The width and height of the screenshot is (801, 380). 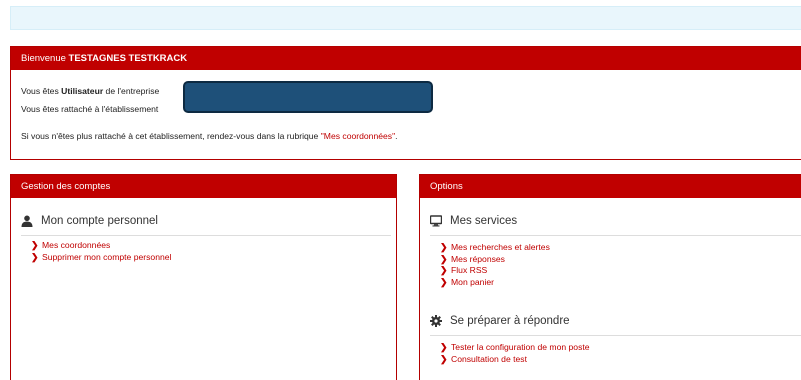 I want to click on company-line: Vous êtes Utilisateur de l'entreprise, so click(x=90, y=91).